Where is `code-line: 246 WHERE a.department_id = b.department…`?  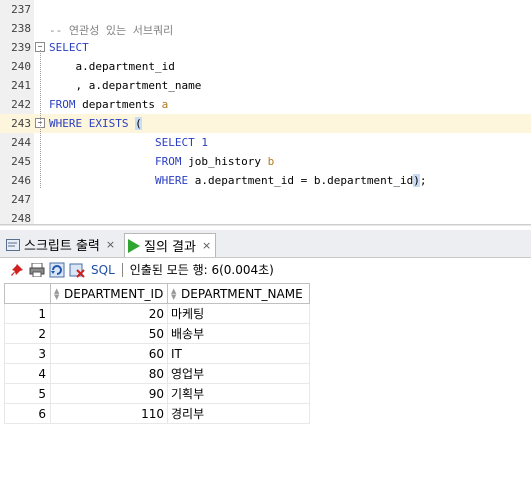
code-line: 246 WHERE a.department_id = b.department… is located at coordinates (265, 180).